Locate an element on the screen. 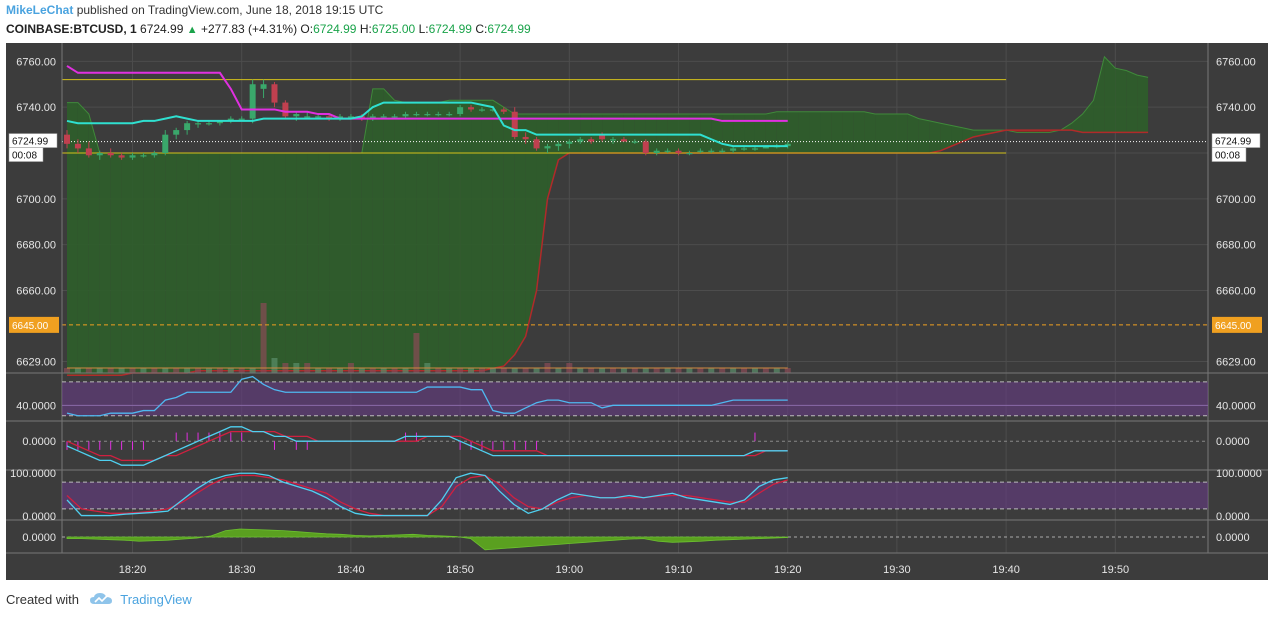  macd-line is located at coordinates (427, 446).